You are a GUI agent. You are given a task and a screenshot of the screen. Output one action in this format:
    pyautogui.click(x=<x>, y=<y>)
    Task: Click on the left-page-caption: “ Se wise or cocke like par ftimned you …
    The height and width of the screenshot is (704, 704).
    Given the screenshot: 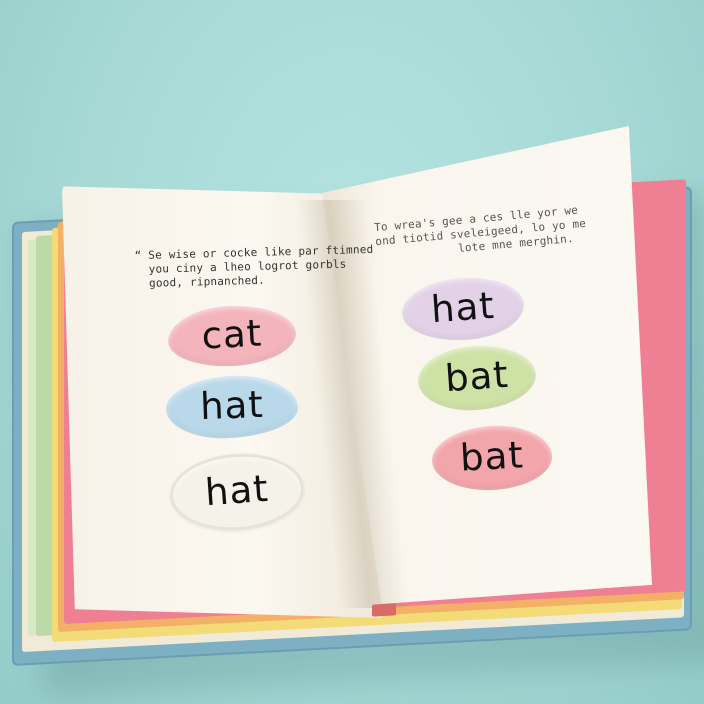 What is the action you would take?
    pyautogui.click(x=254, y=266)
    